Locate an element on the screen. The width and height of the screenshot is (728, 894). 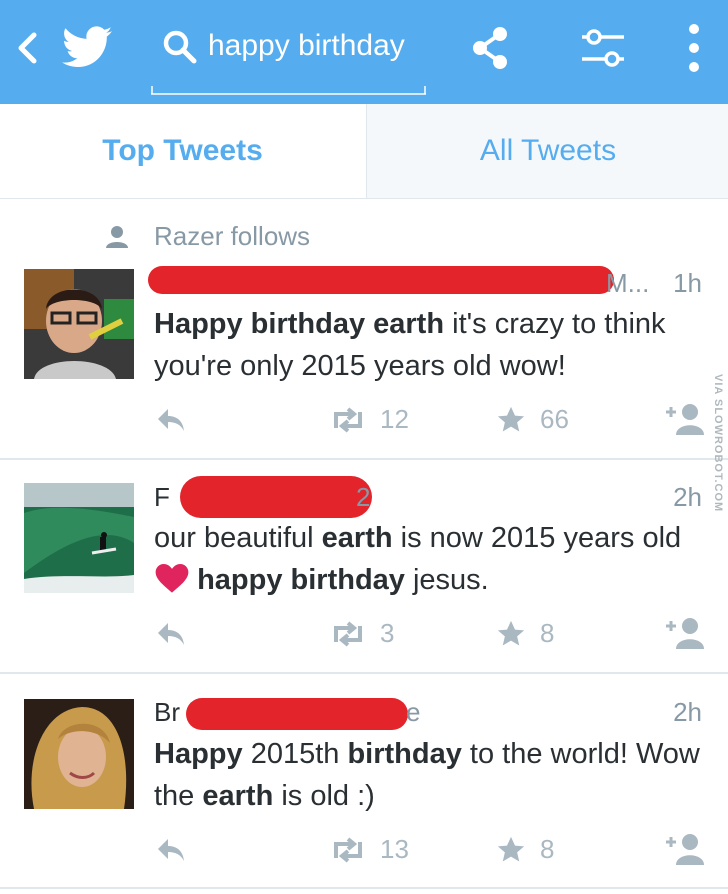
retweet-count: 3 is located at coordinates (387, 633).